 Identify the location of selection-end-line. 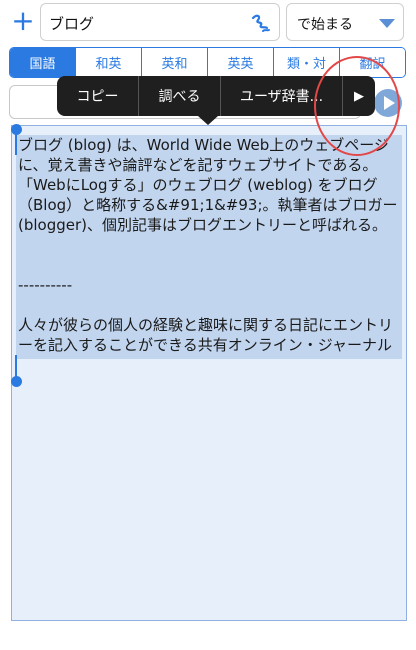
(16, 366).